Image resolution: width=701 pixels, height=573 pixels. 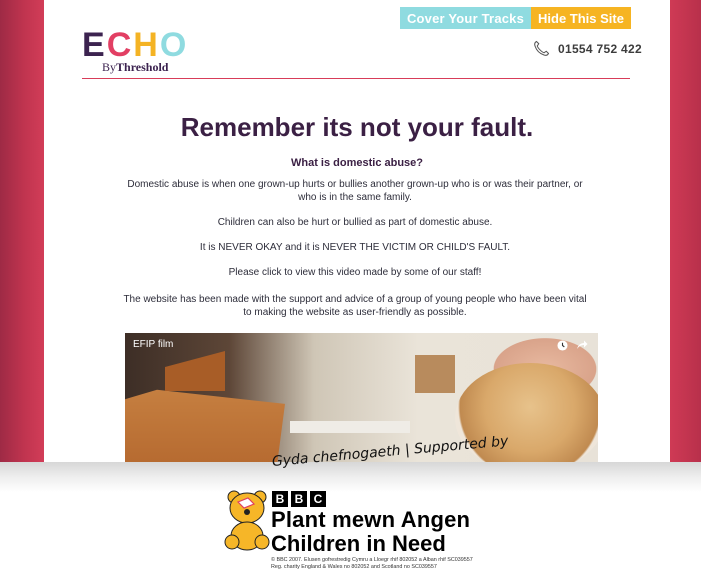 I want to click on video-table, so click(x=350, y=427).